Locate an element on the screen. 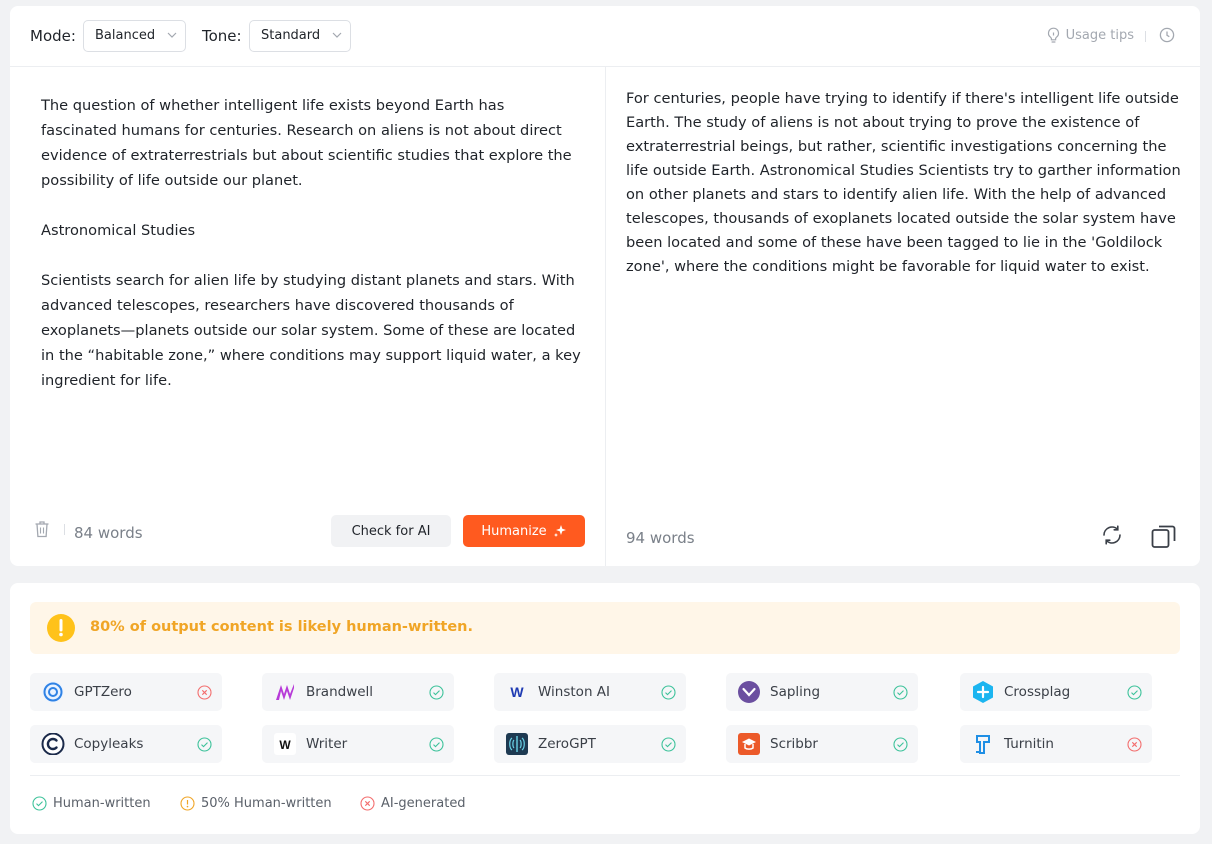 The image size is (1212, 844). detector-name: Brandwell is located at coordinates (340, 692).